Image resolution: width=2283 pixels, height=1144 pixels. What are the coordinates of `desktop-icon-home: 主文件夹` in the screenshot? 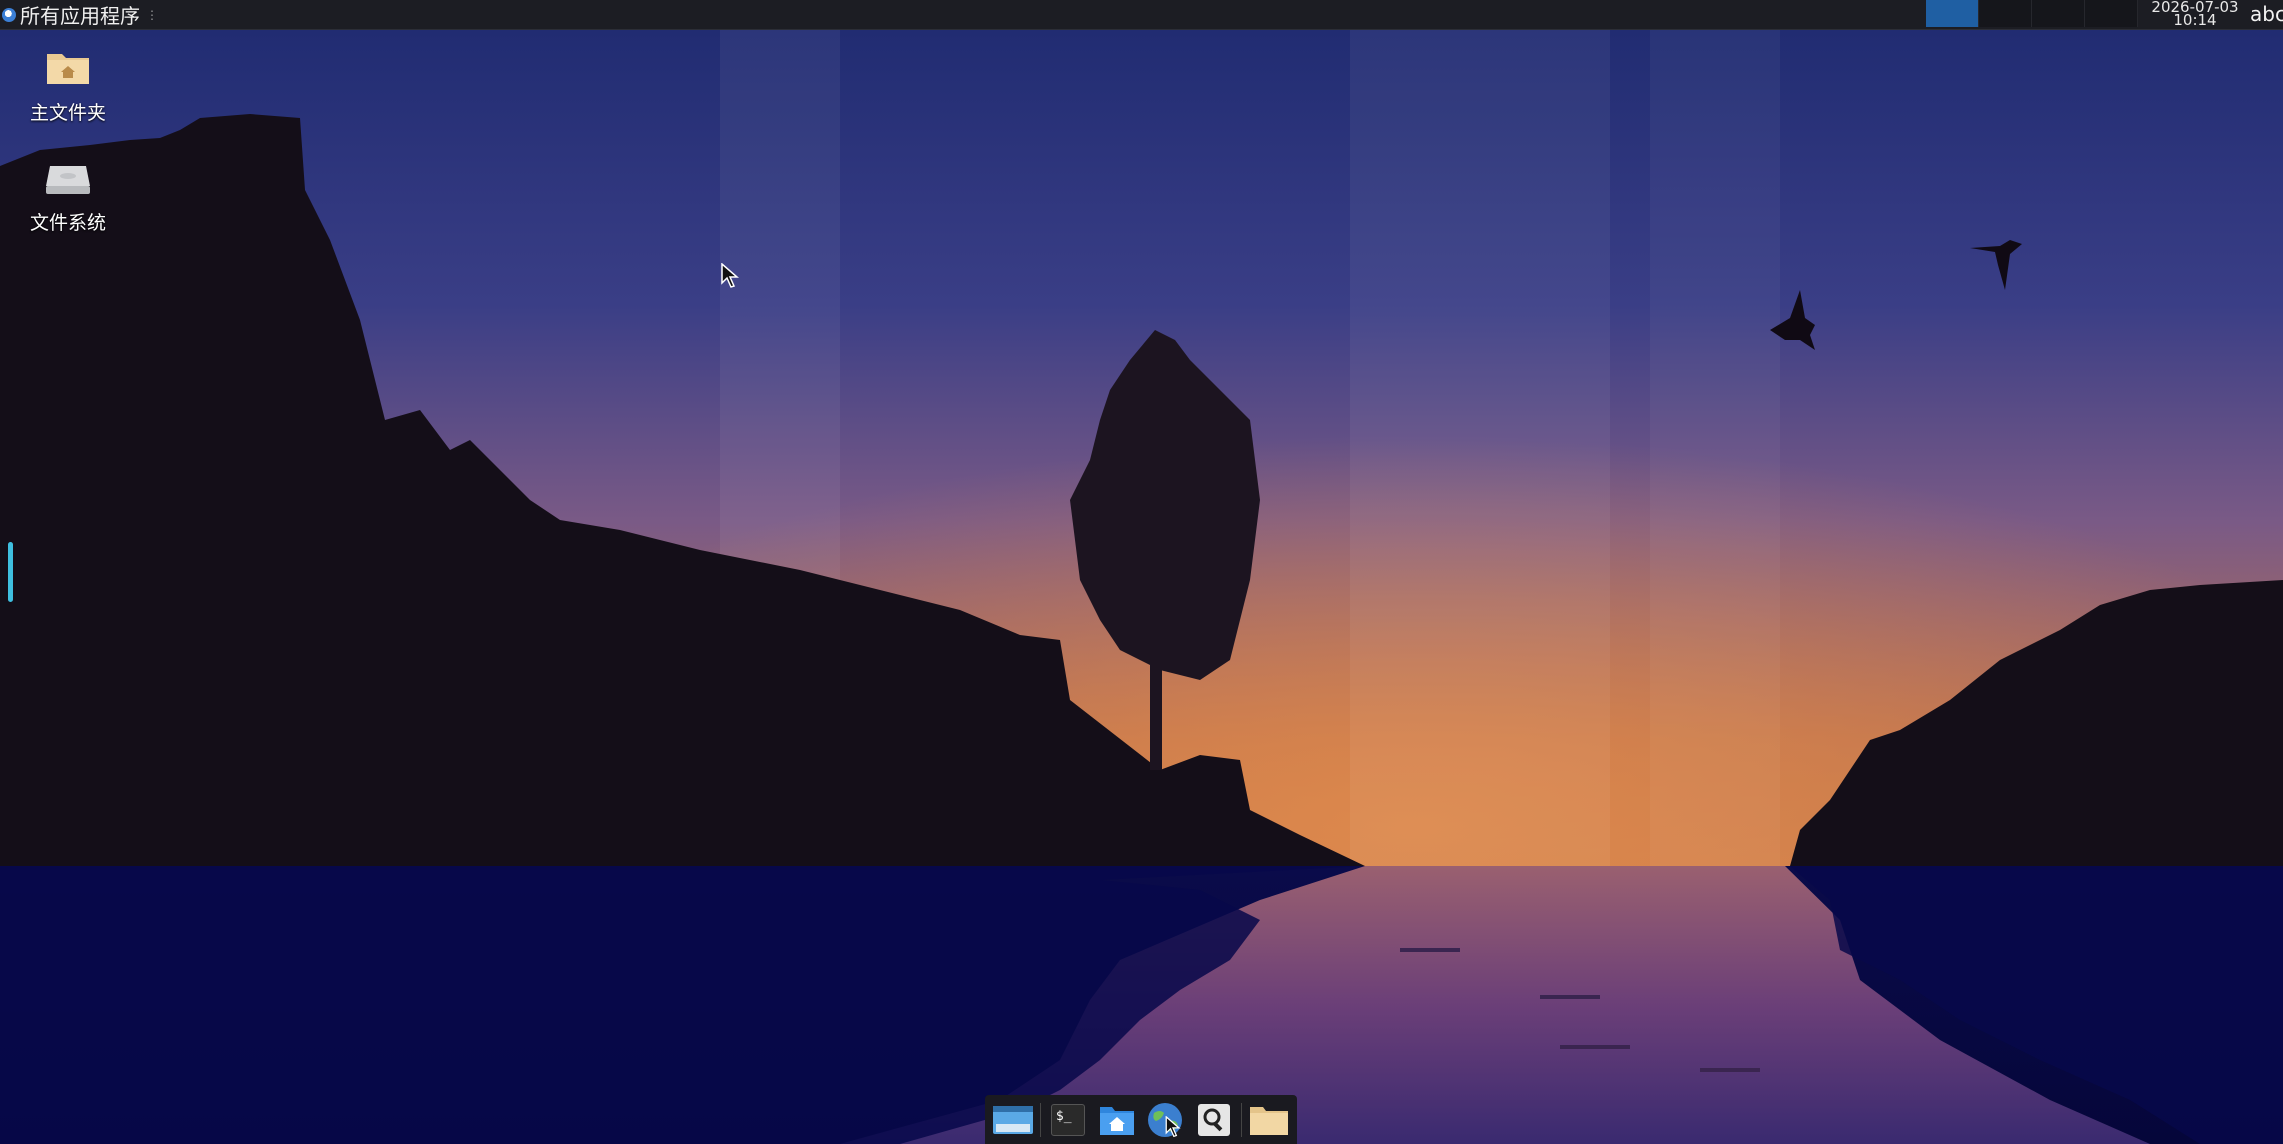 It's located at (68, 86).